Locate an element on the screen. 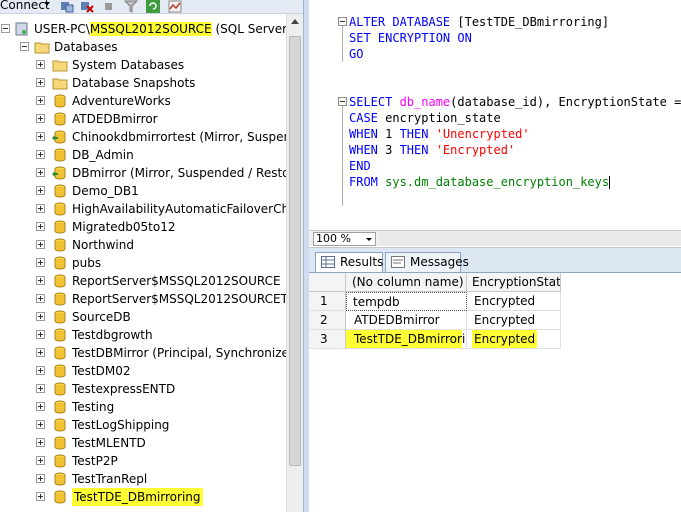  code-line-6: CASE encryption_state is located at coordinates (425, 118).